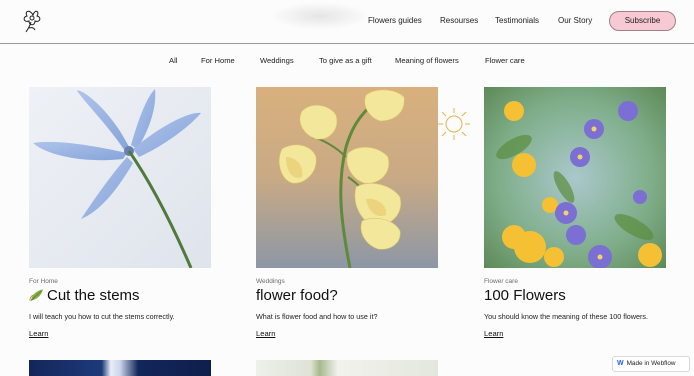  I want to click on card-description: What is flower food and how to use it?, so click(317, 316).